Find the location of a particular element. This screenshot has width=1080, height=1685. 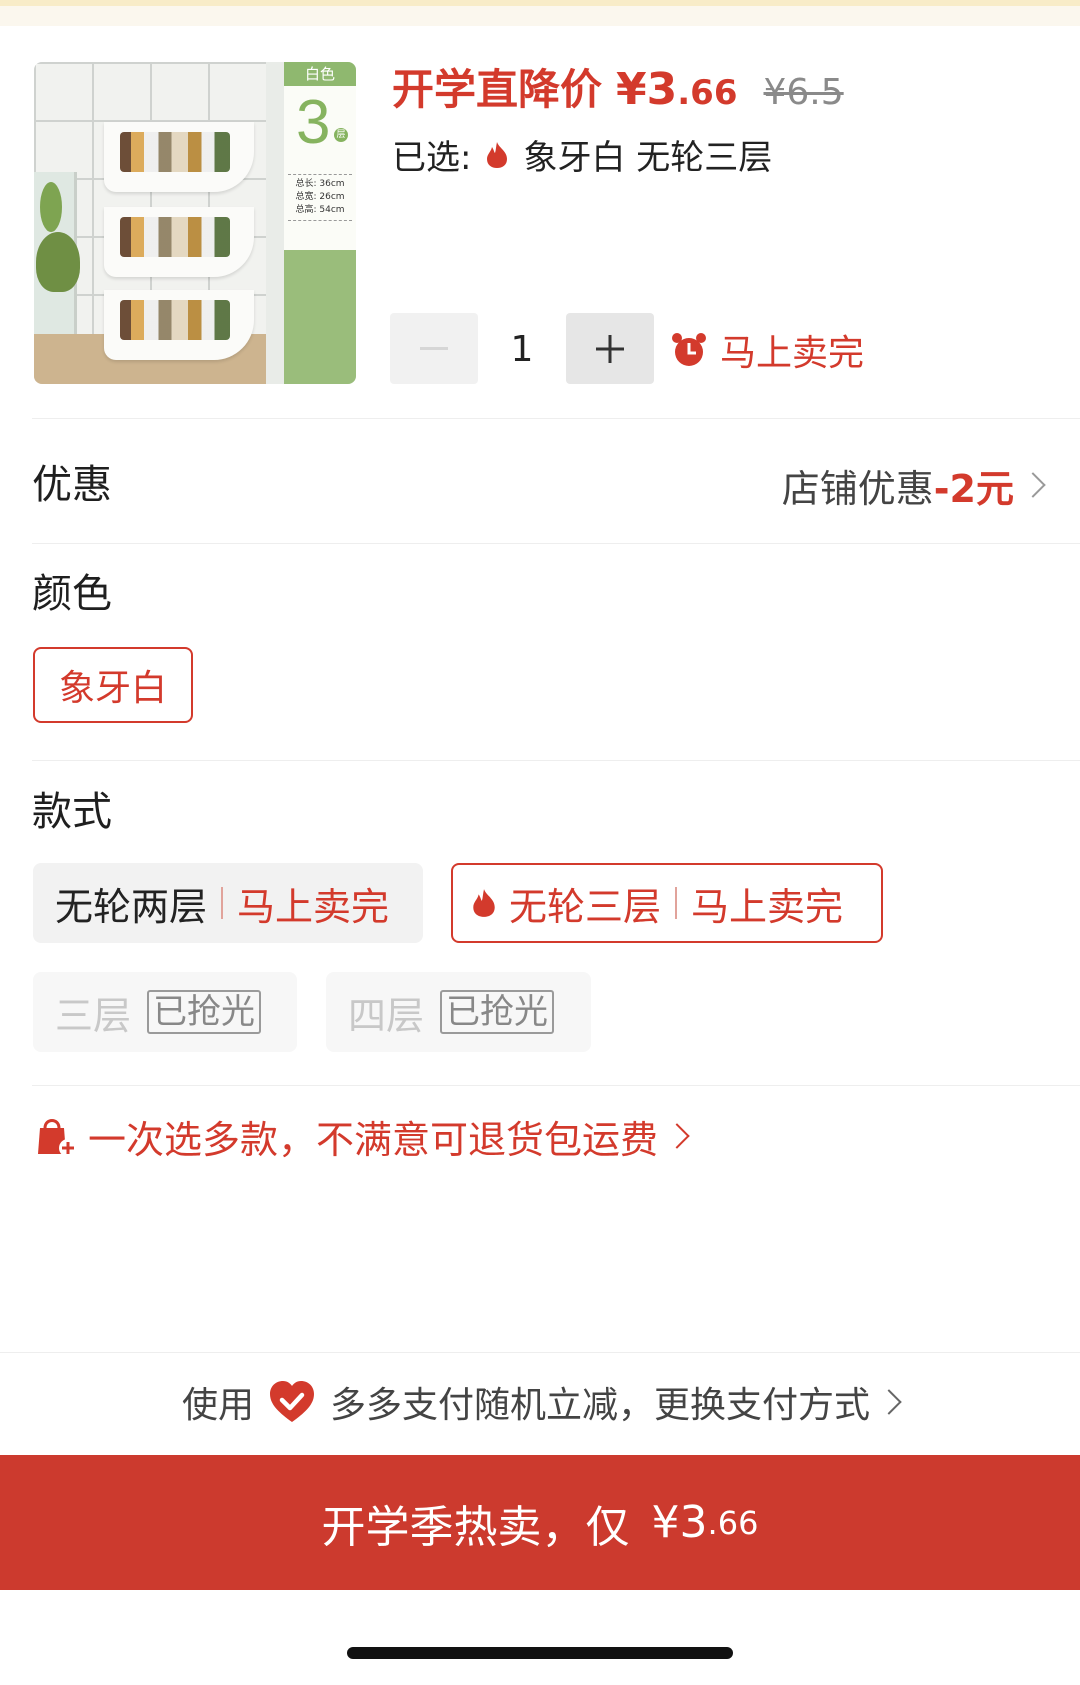

style-option-two-tier: 无轮两层 马上卖完 is located at coordinates (228, 903).